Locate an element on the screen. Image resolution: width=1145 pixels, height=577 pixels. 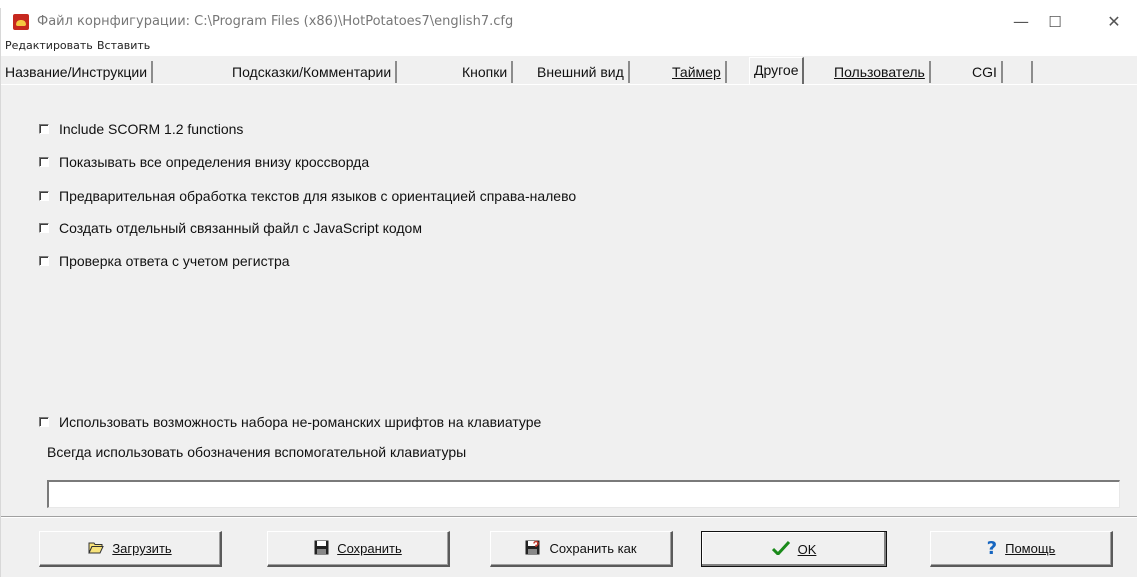
help-button-label: Помощь is located at coordinates (1030, 548).